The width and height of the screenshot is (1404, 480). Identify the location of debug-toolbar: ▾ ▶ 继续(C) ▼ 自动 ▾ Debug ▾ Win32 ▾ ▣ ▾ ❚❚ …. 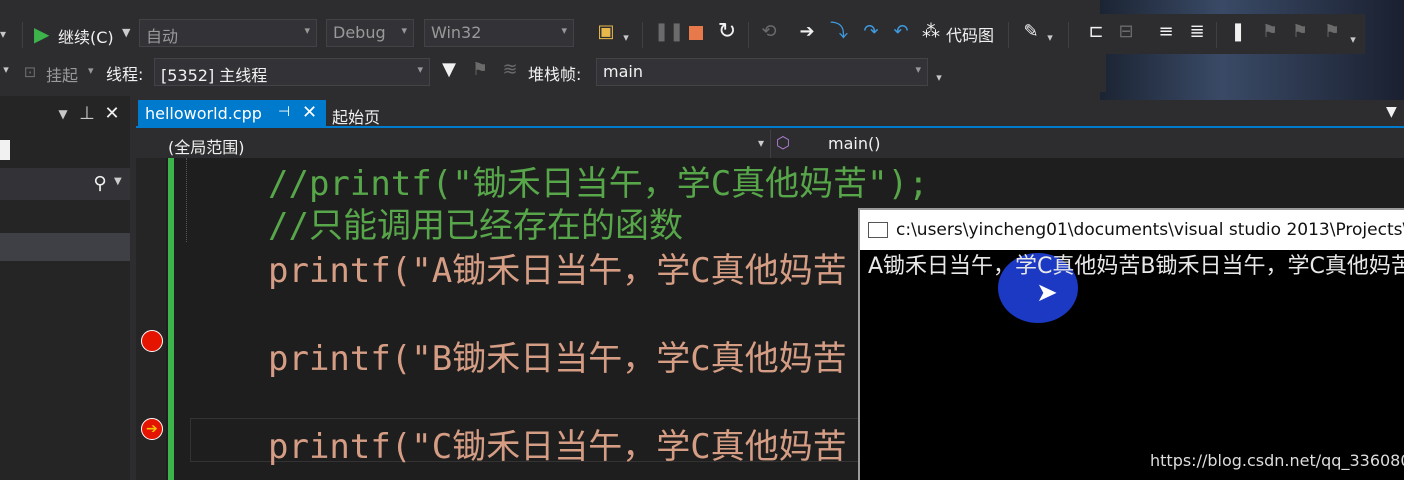
(682, 34).